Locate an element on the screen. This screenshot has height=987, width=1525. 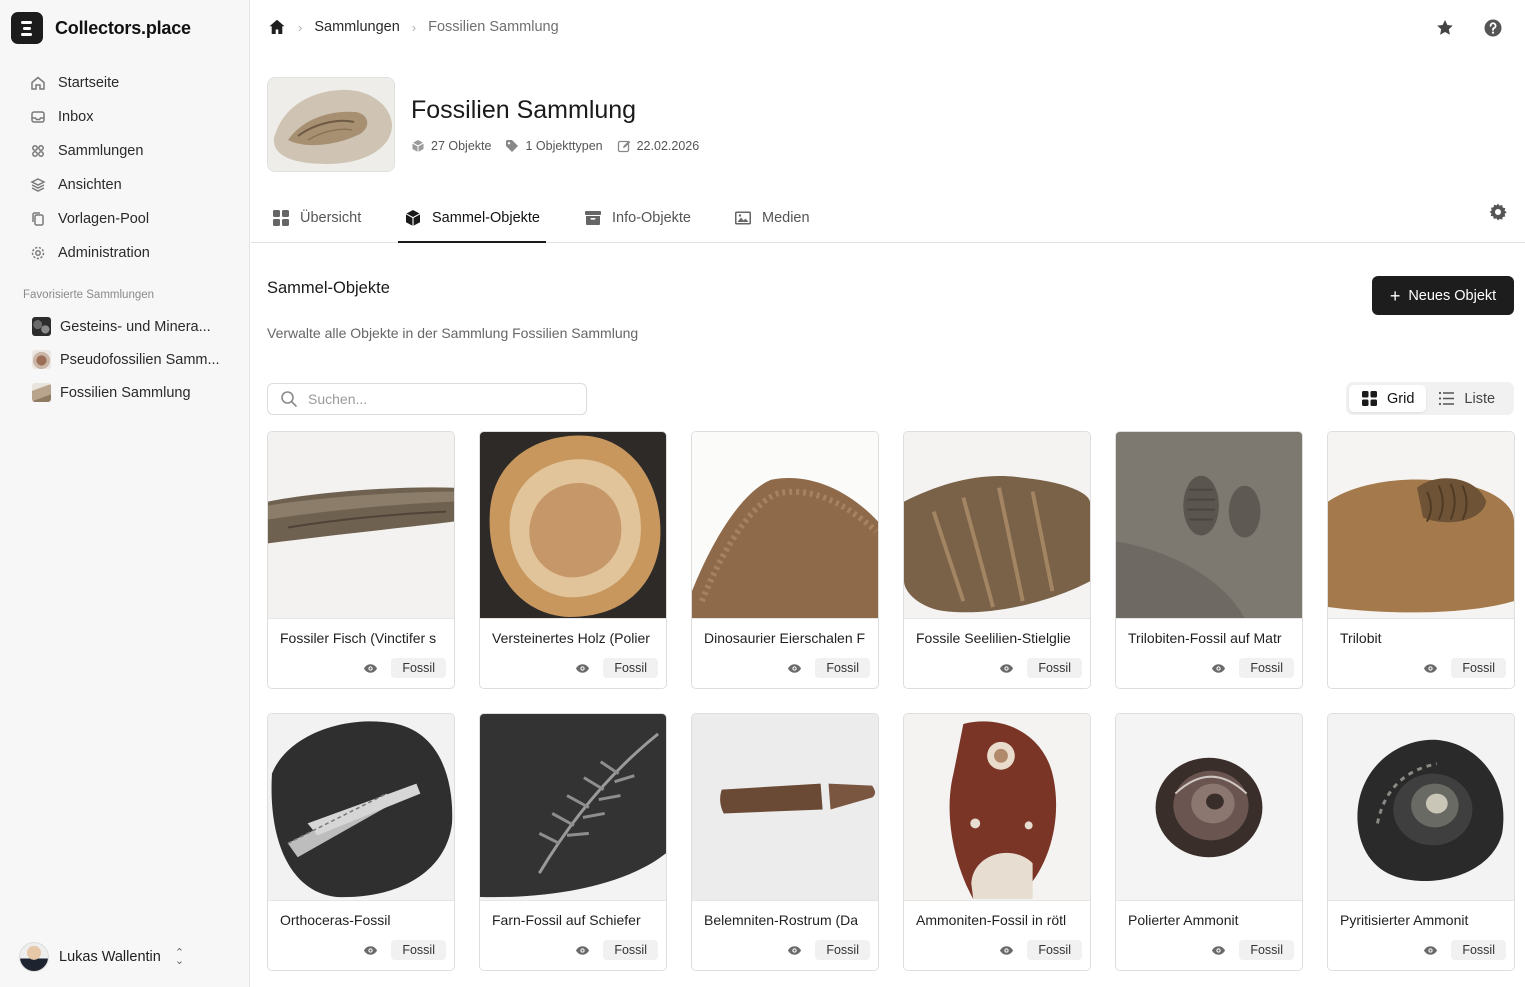
new-object-button: + Neues Objekt is located at coordinates (1443, 295).